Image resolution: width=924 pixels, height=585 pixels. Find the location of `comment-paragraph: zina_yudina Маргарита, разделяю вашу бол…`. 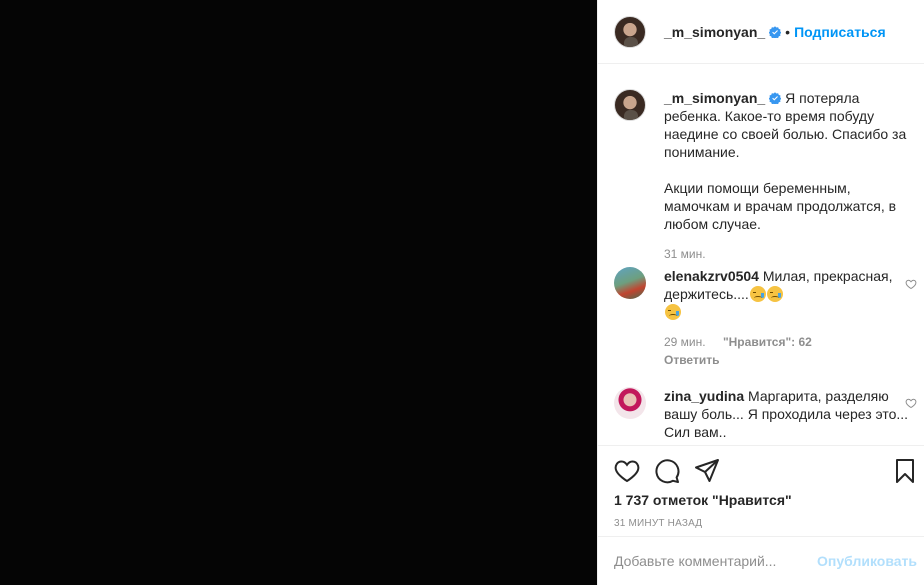

comment-paragraph: zina_yudina Маргарита, разделяю вашу бол… is located at coordinates (789, 414).